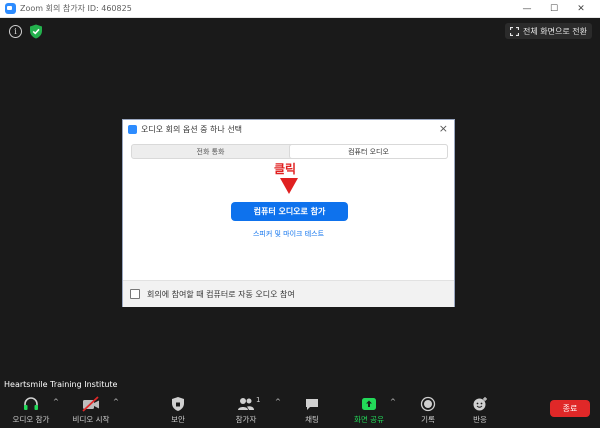  I want to click on dialog-close-button: ×, so click(443, 128).